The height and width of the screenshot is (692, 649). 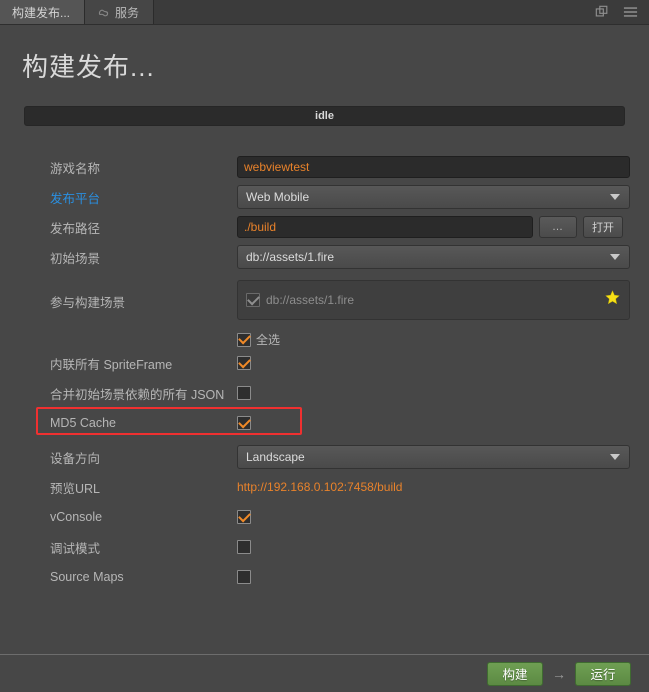 I want to click on row-merge-json: 合并初始场景依赖的所有 JSON, so click(x=331, y=393).